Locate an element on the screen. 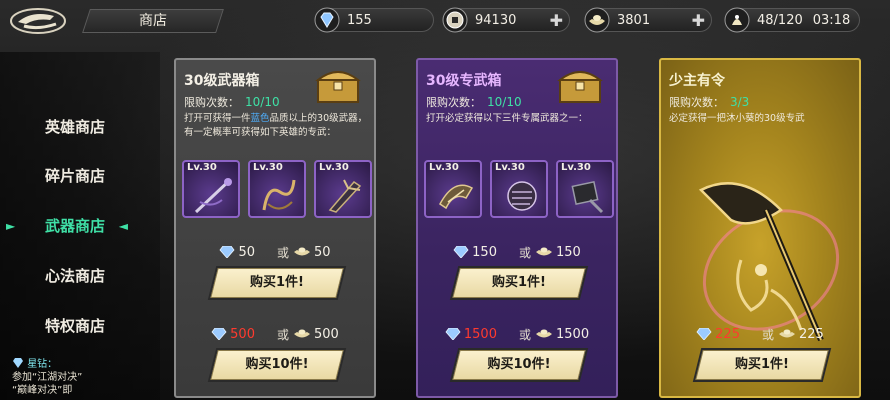 This screenshot has width=890, height=400. back-arrow-icon is located at coordinates (38, 21).